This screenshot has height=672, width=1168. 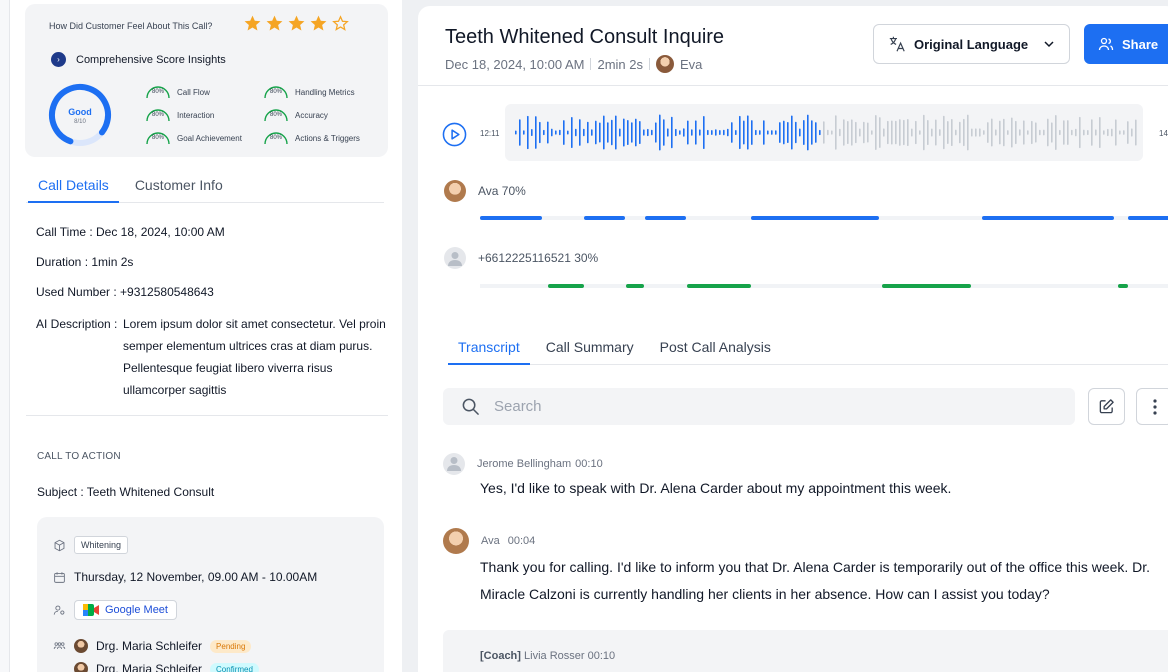 I want to click on star-outline-icon, so click(x=340, y=23).